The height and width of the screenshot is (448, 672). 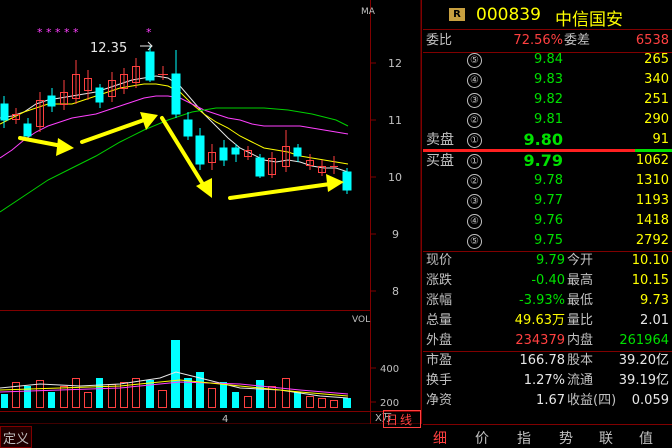 I want to click on sell-volume: 251, so click(x=656, y=99).